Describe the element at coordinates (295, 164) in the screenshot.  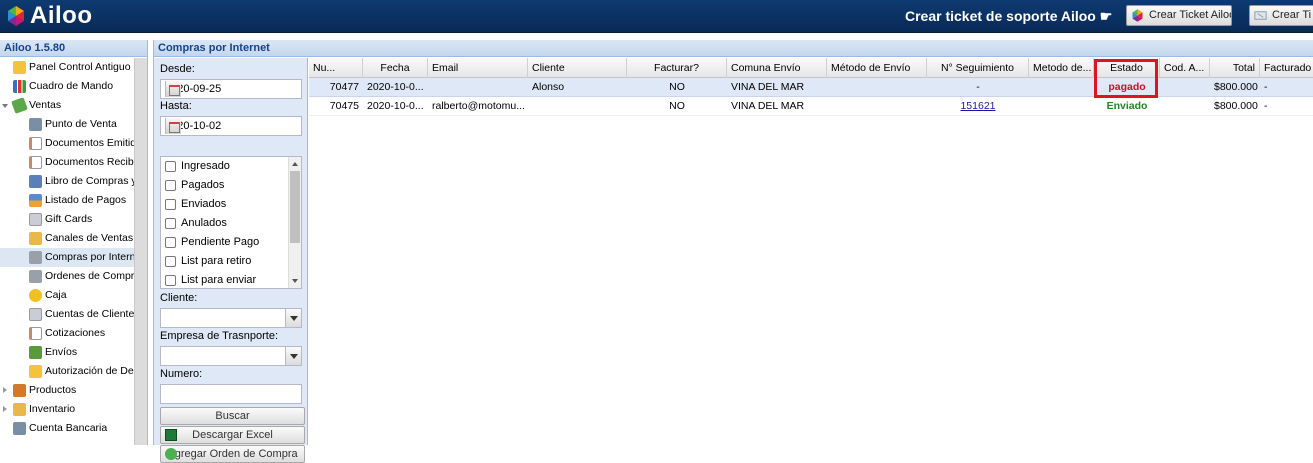
I see `scroll-up-icon` at that location.